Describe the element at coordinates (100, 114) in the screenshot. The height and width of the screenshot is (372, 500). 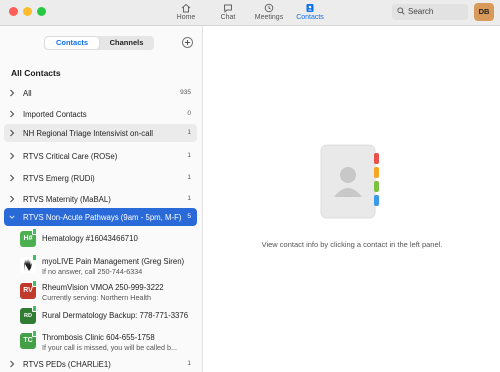
I see `group-row-imported: Imported Contacts 0` at that location.